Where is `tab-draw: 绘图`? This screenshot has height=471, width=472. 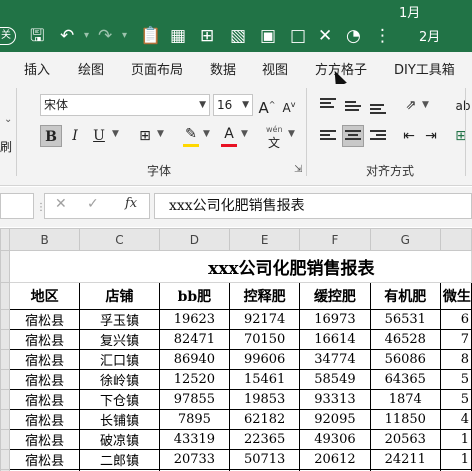 tab-draw: 绘图 is located at coordinates (91, 68).